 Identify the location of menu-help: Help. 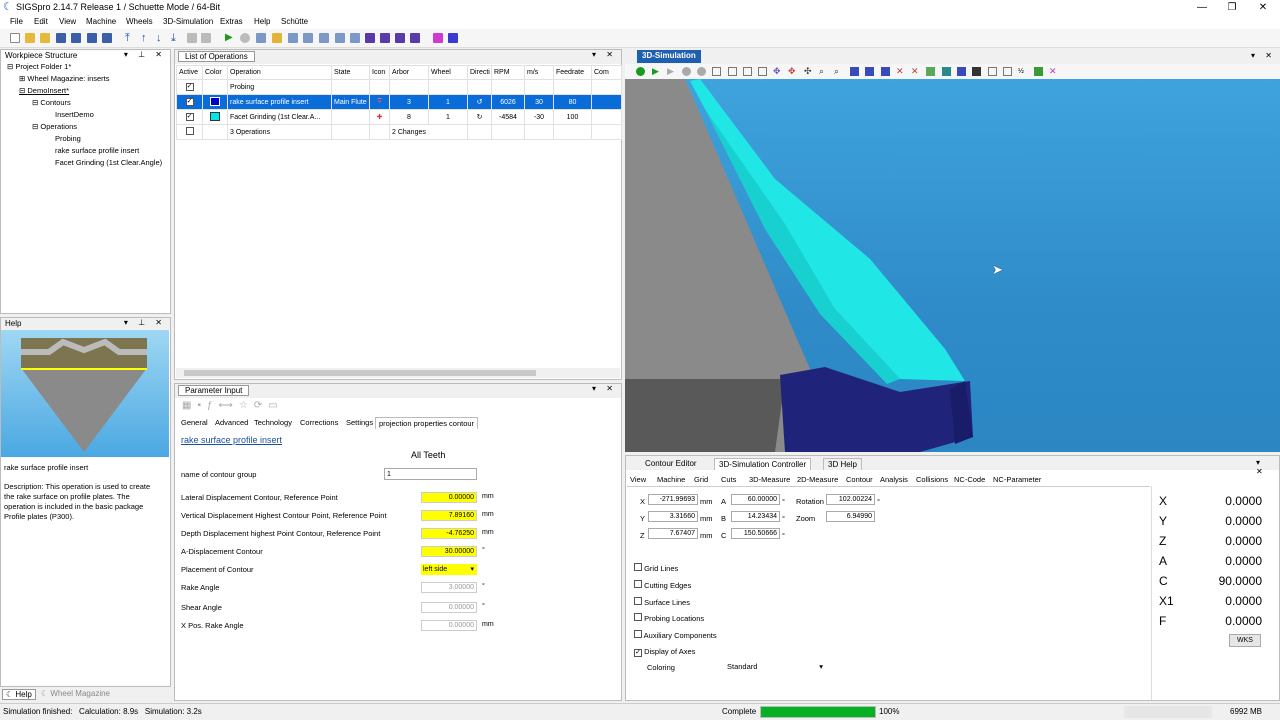
(262, 21).